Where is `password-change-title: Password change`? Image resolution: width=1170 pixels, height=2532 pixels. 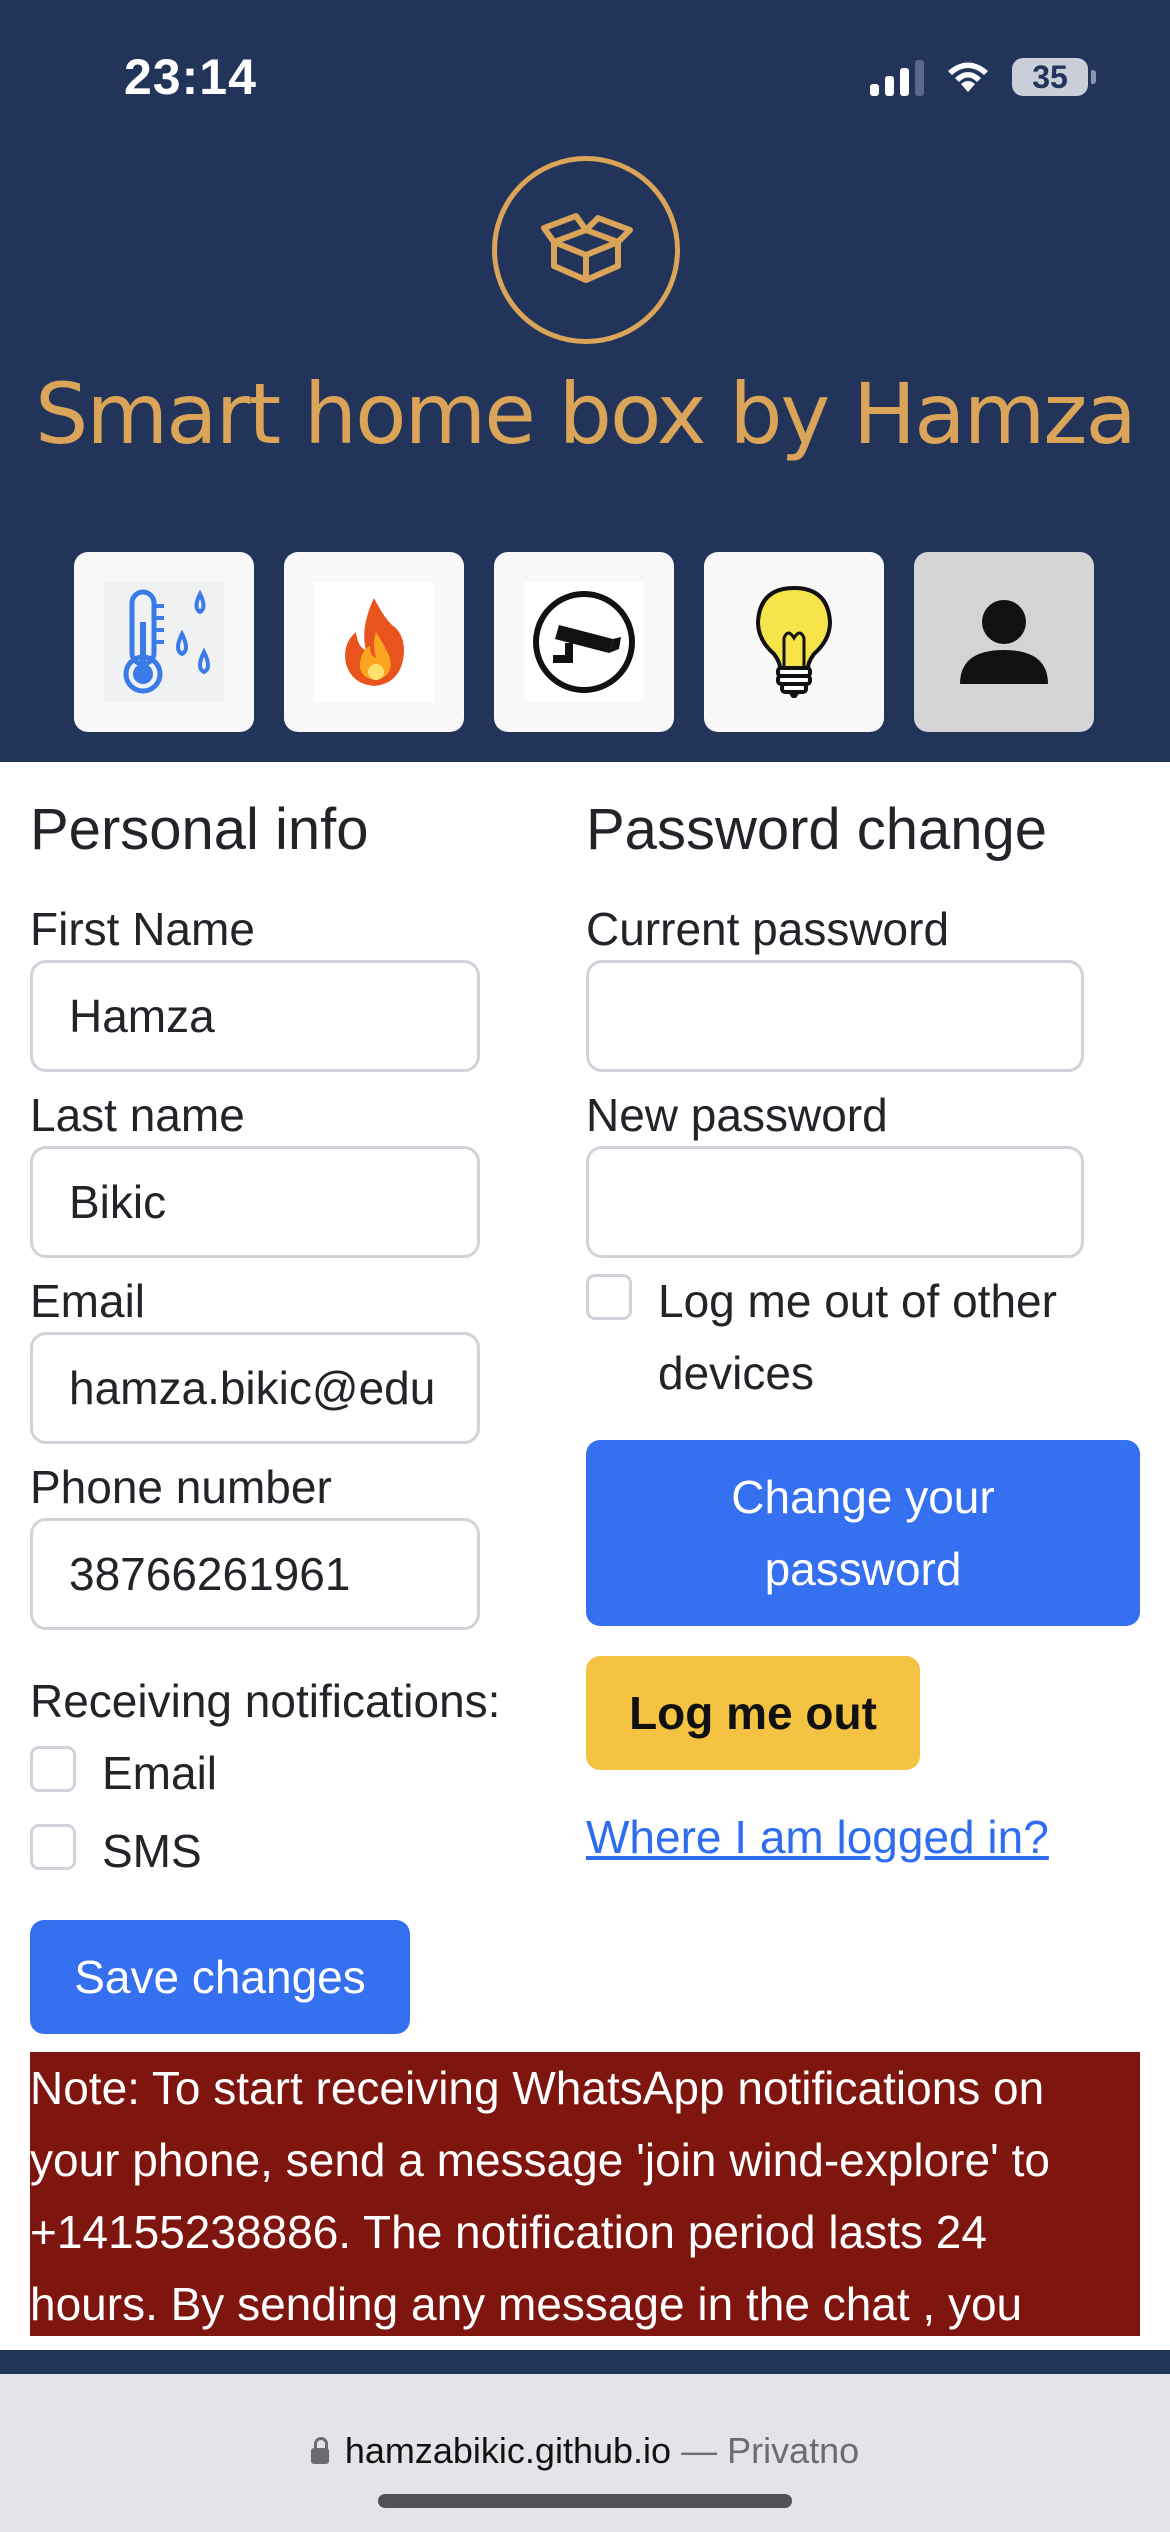
password-change-title: Password change is located at coordinates (817, 829).